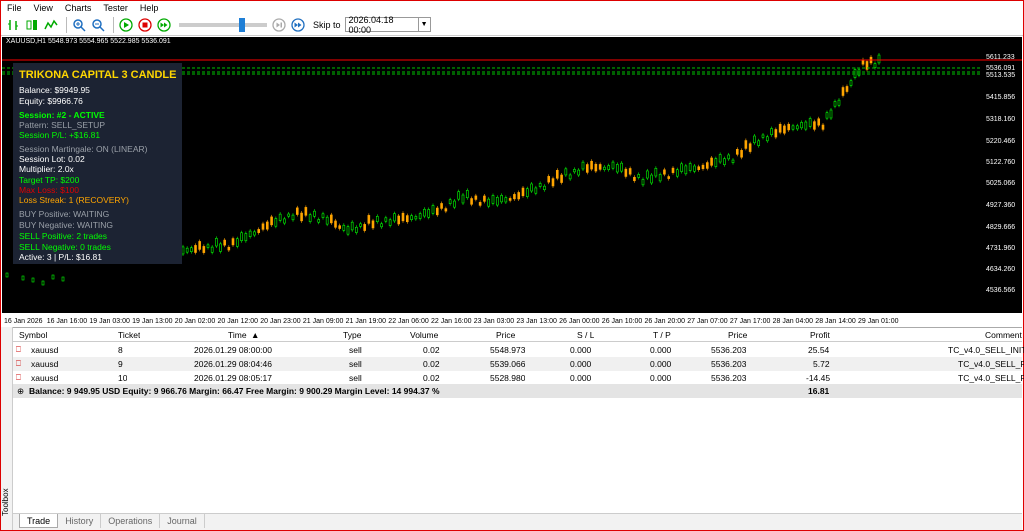 This screenshot has width=1024, height=531. Describe the element at coordinates (819, 350) in the screenshot. I see `cell-profit: 25.54` at that location.